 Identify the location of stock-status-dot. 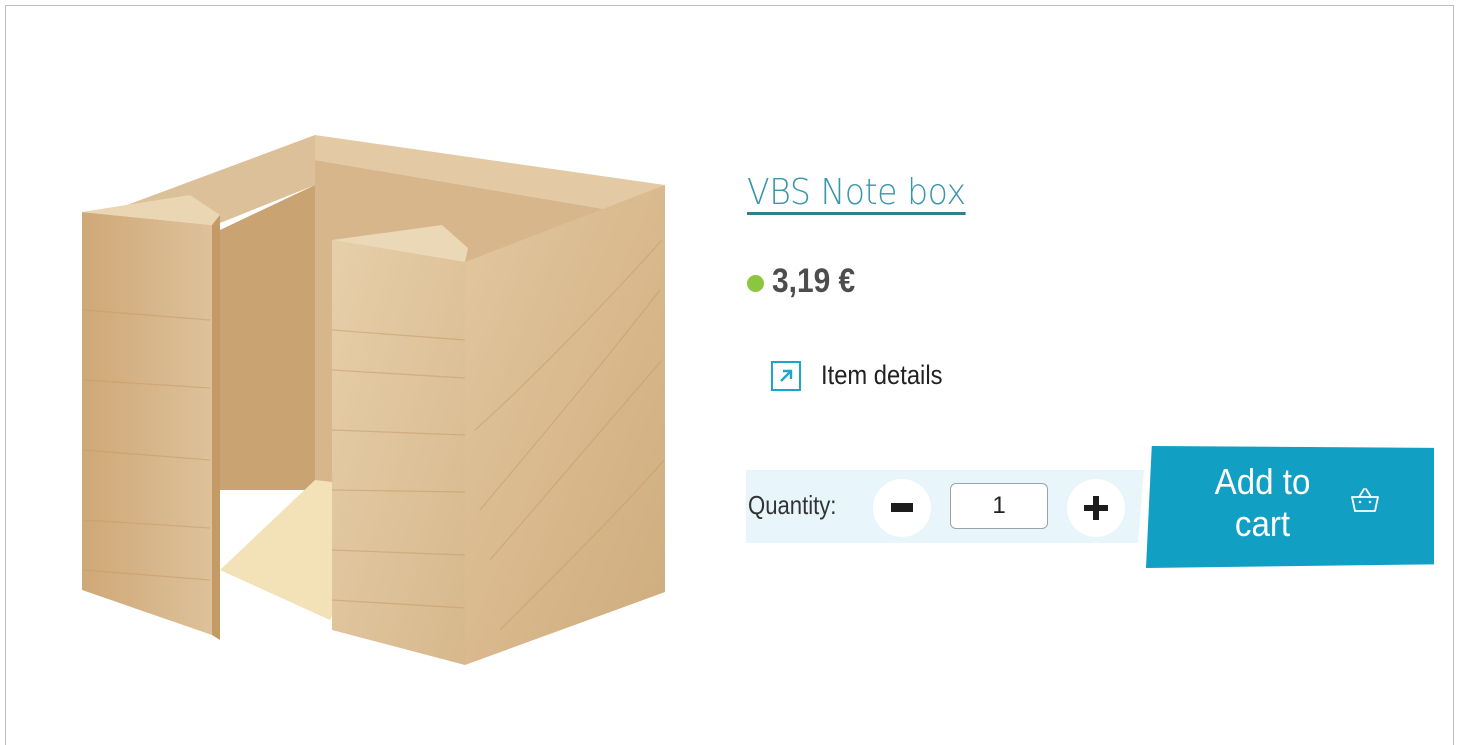
(755, 283).